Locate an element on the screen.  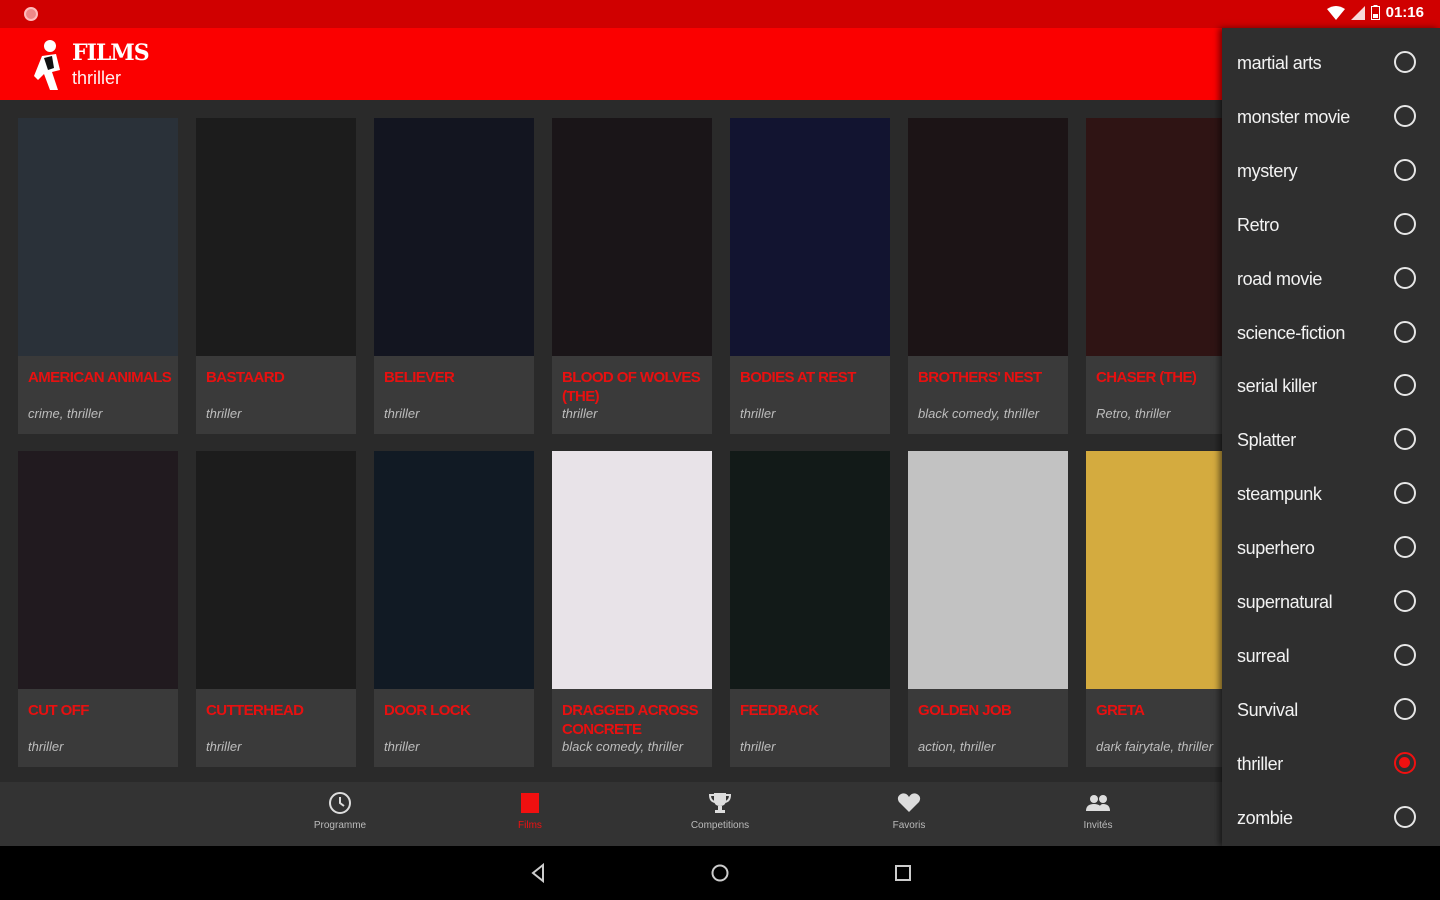
genre-option: science-fiction is located at coordinates (1331, 334).